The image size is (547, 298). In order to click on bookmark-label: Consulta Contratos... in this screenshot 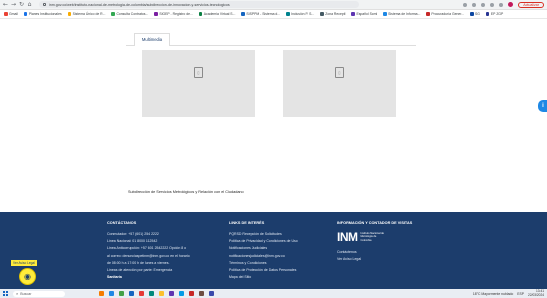, I will do `click(132, 14)`.